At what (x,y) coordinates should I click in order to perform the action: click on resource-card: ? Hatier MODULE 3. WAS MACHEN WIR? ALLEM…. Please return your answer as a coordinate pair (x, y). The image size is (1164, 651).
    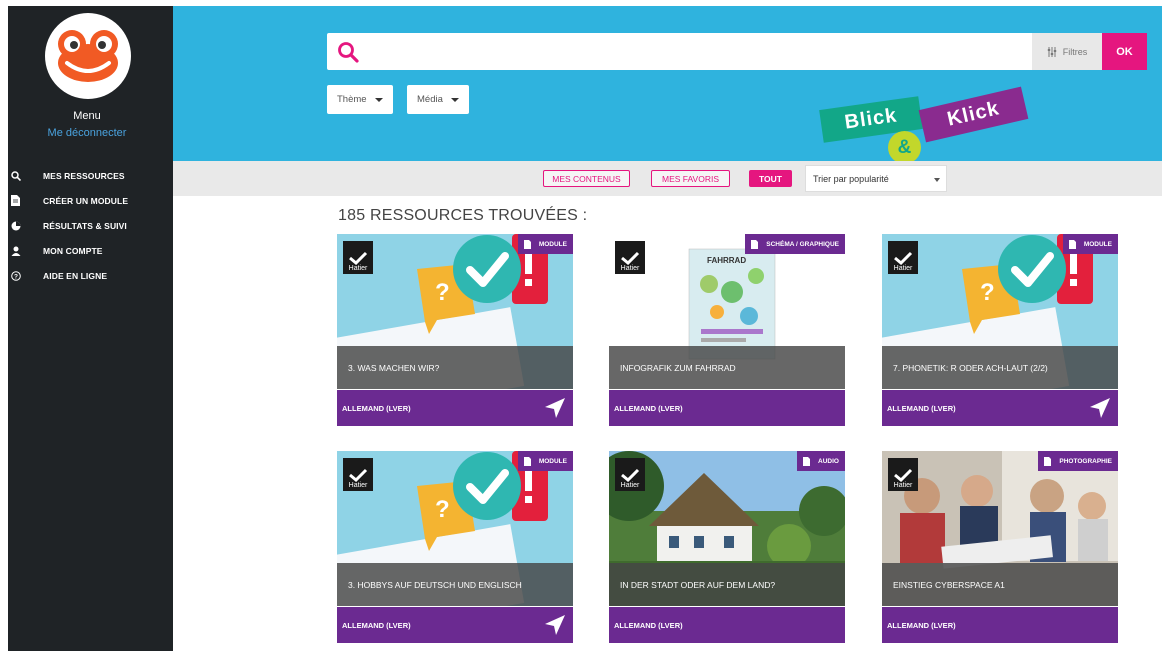
    Looking at the image, I should click on (455, 330).